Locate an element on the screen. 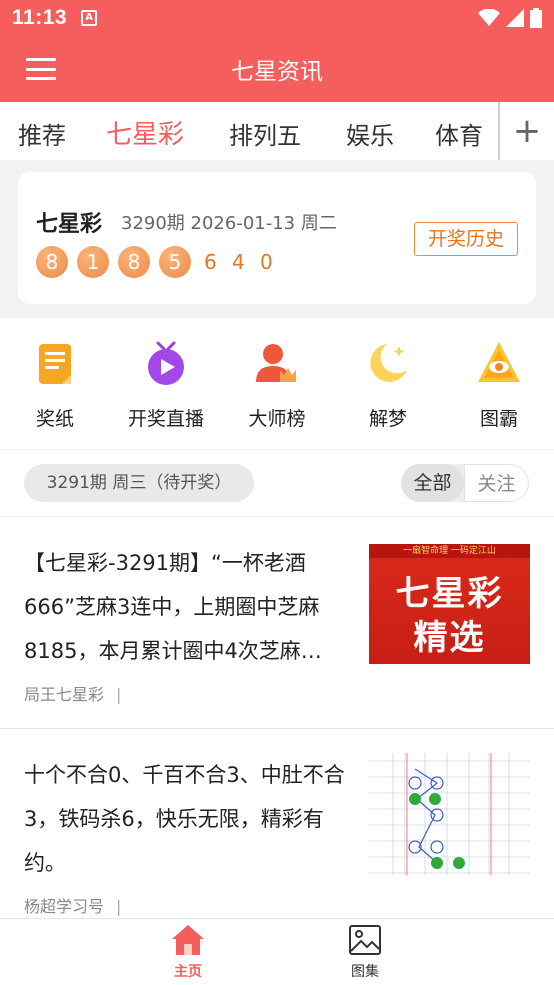 This screenshot has height=985, width=554. feature-label: 开奖直播 is located at coordinates (165, 419).